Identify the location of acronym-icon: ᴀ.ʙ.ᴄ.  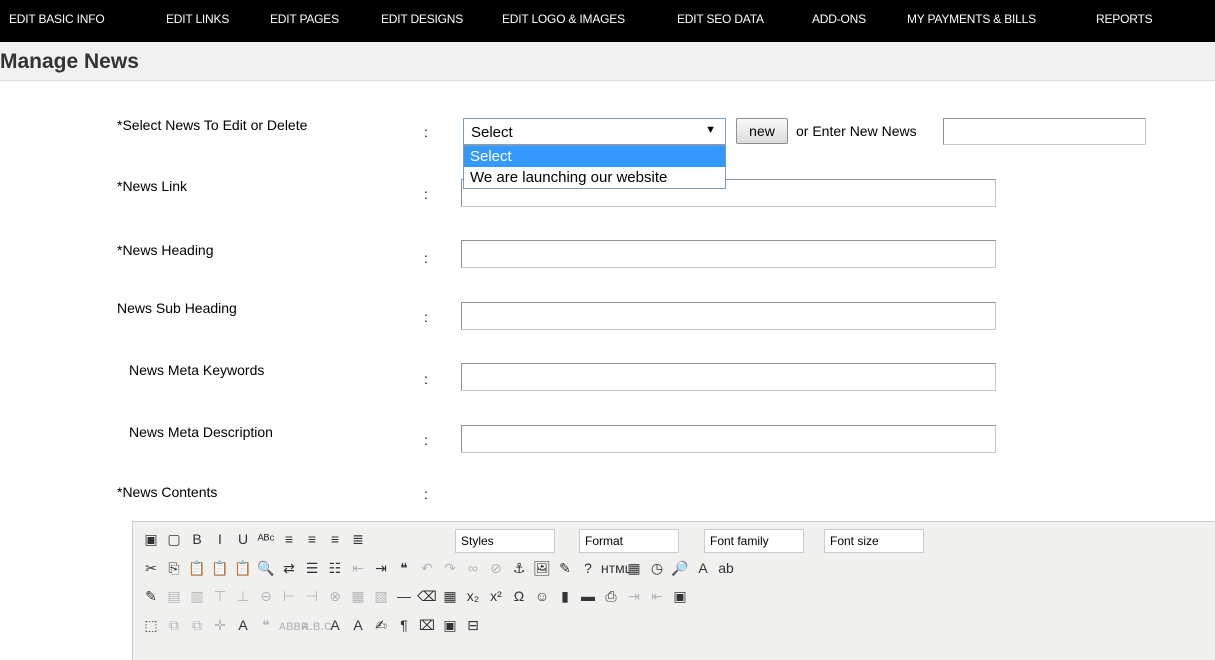
(316, 625).